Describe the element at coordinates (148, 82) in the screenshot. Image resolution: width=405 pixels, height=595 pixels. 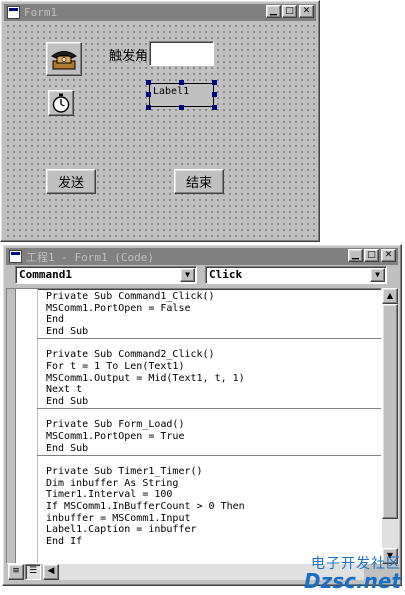
I see `selection-handle-tl` at that location.